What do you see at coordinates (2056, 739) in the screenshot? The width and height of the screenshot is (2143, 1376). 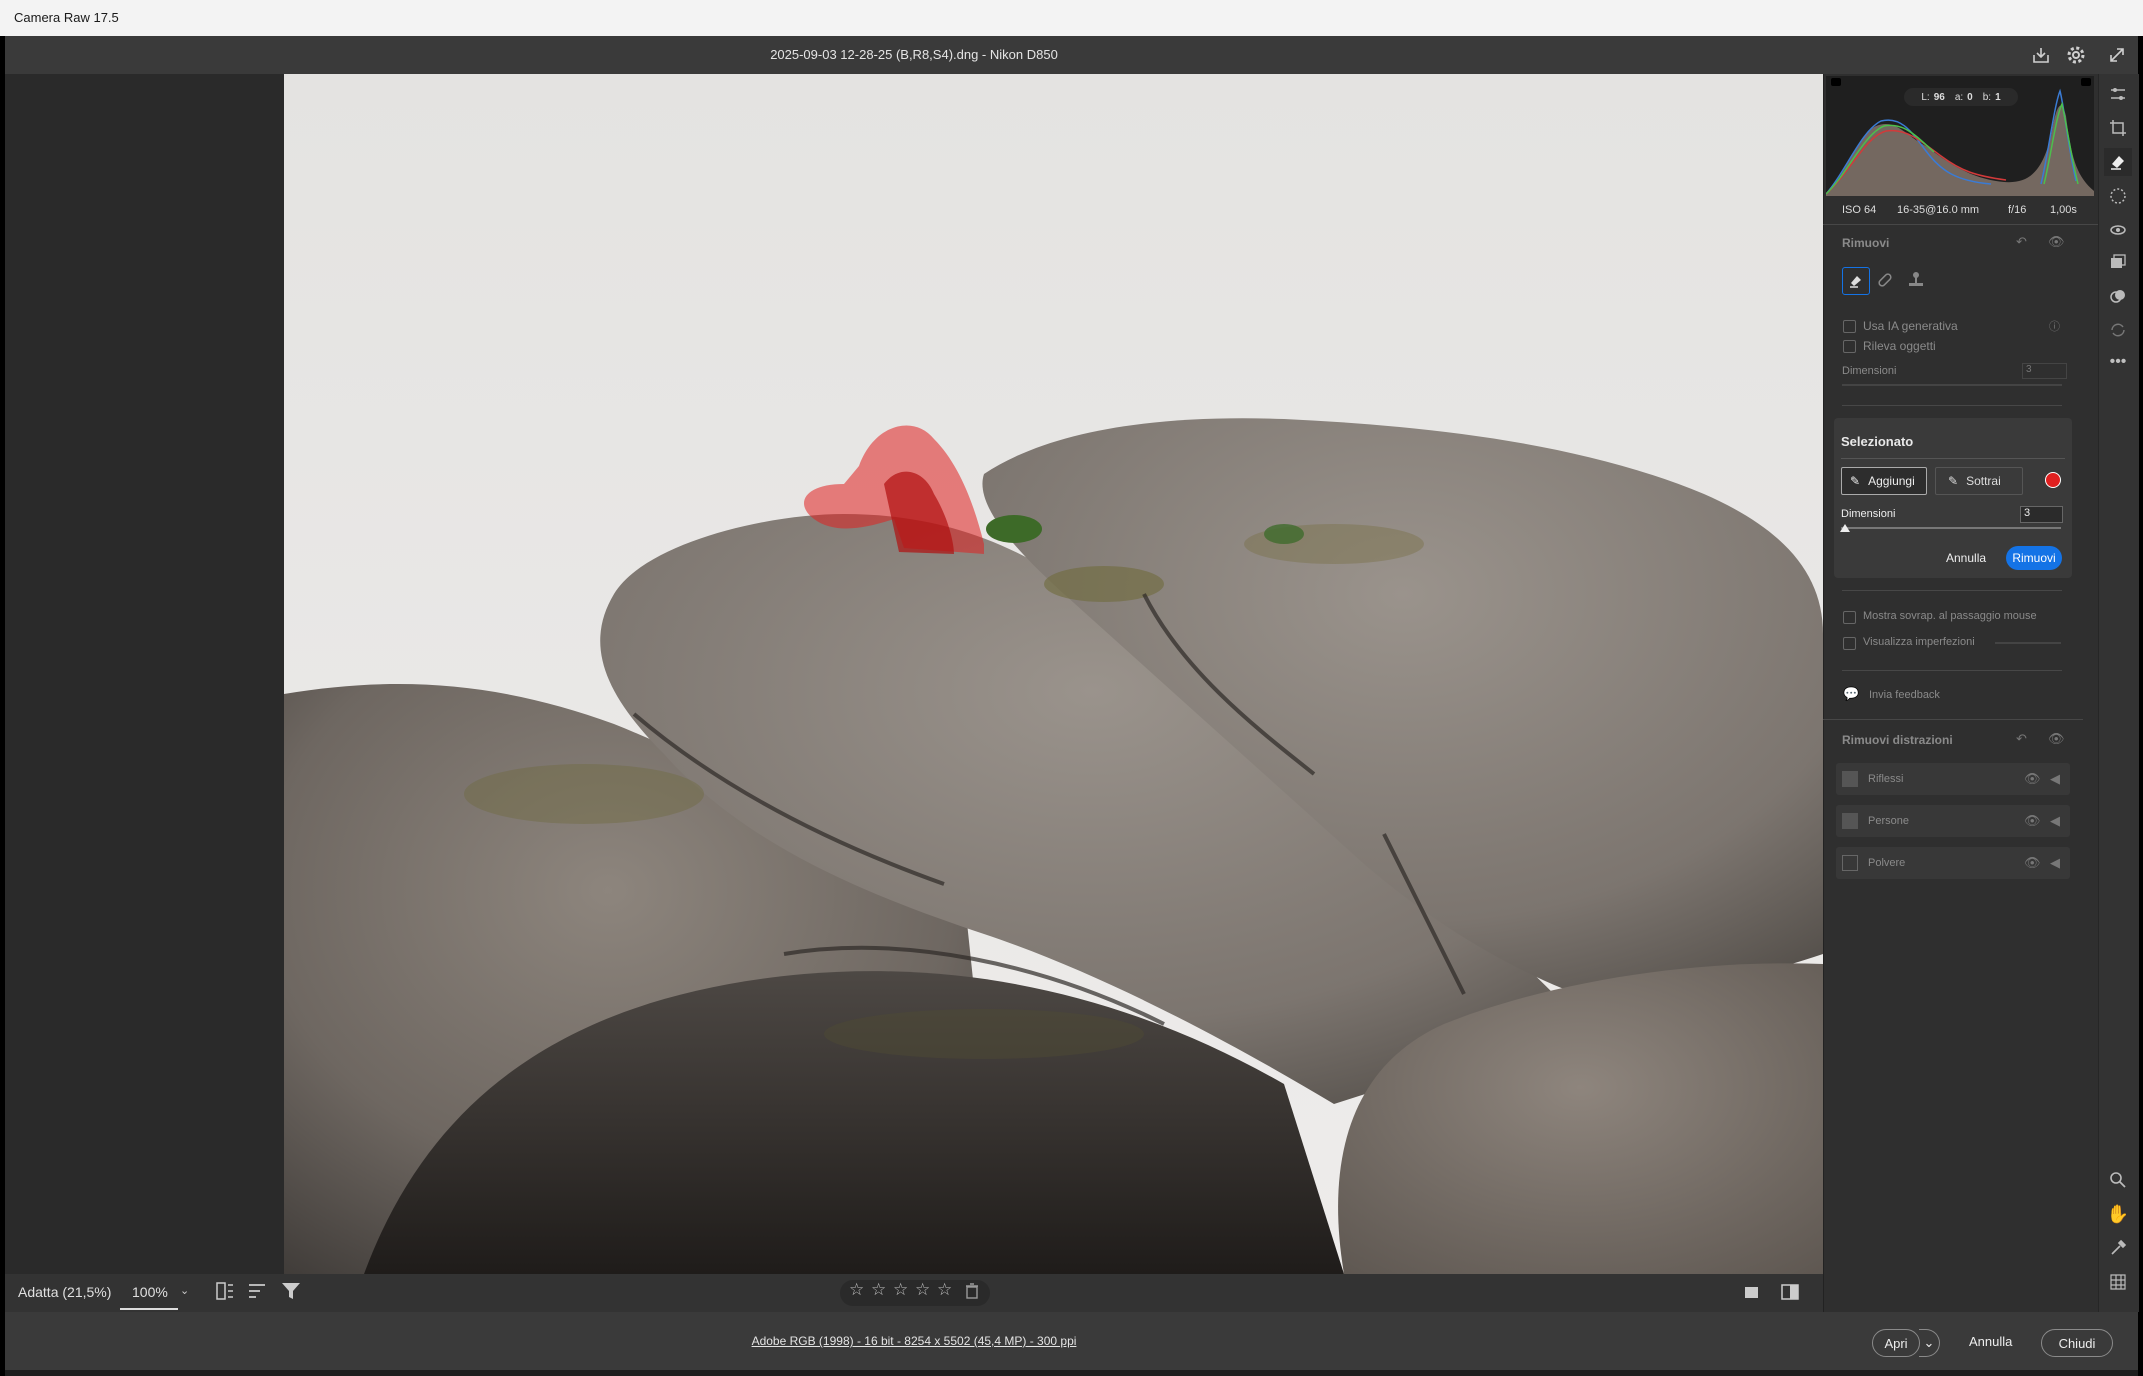 I see `distractions-eye-icon: 👁` at bounding box center [2056, 739].